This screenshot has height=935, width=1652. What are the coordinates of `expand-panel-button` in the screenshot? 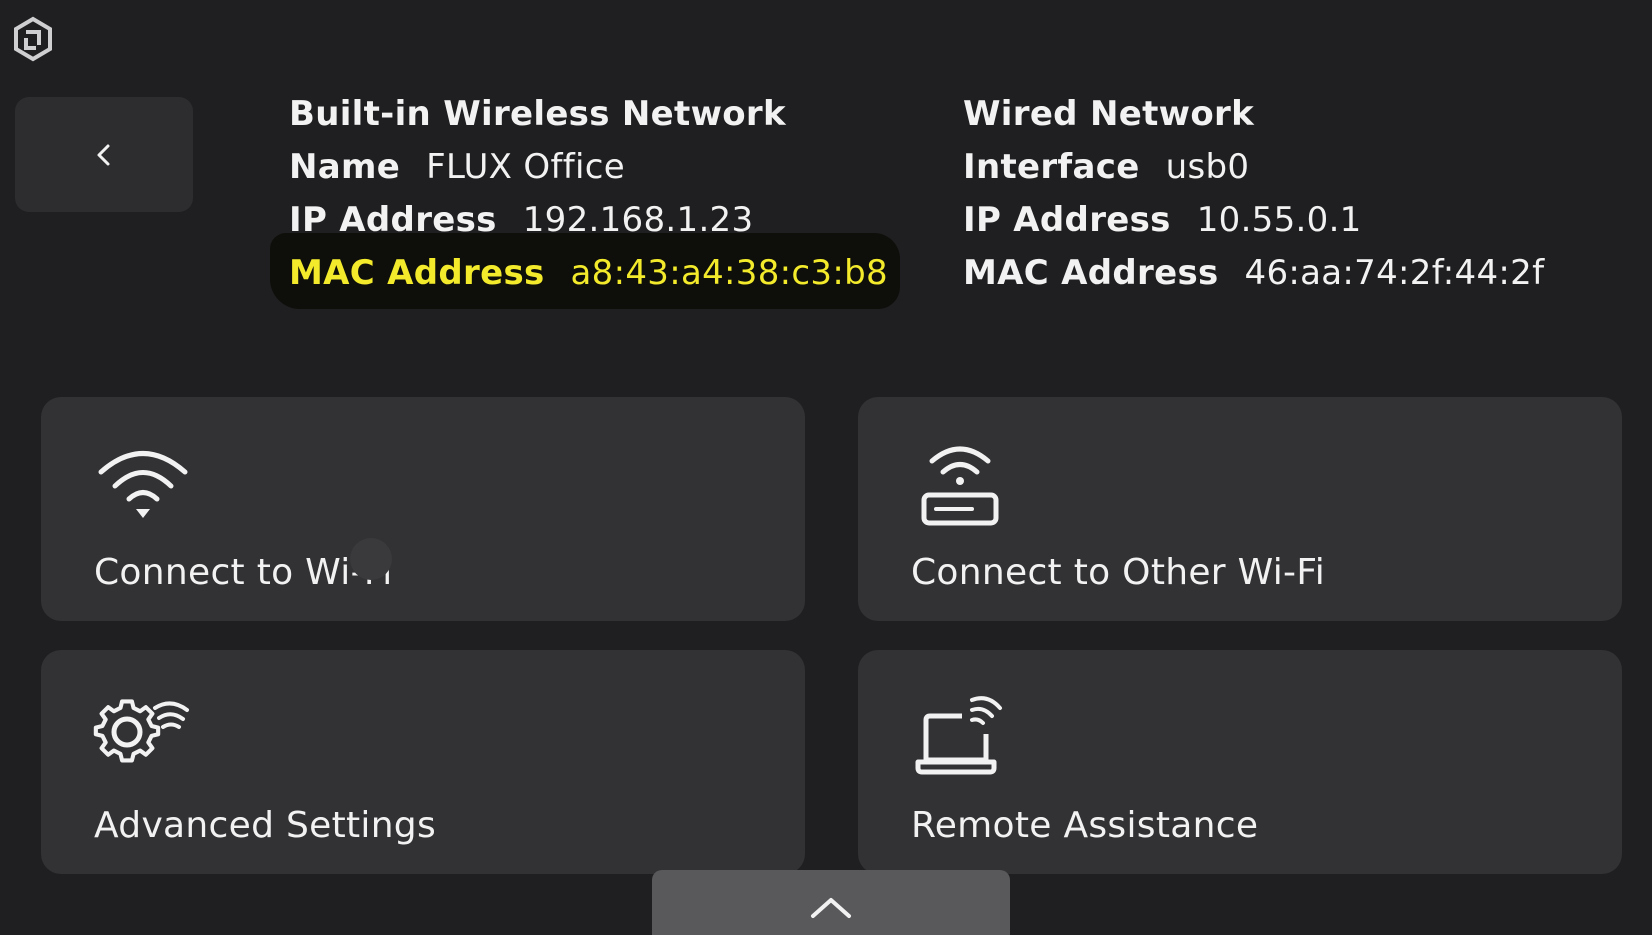 It's located at (831, 902).